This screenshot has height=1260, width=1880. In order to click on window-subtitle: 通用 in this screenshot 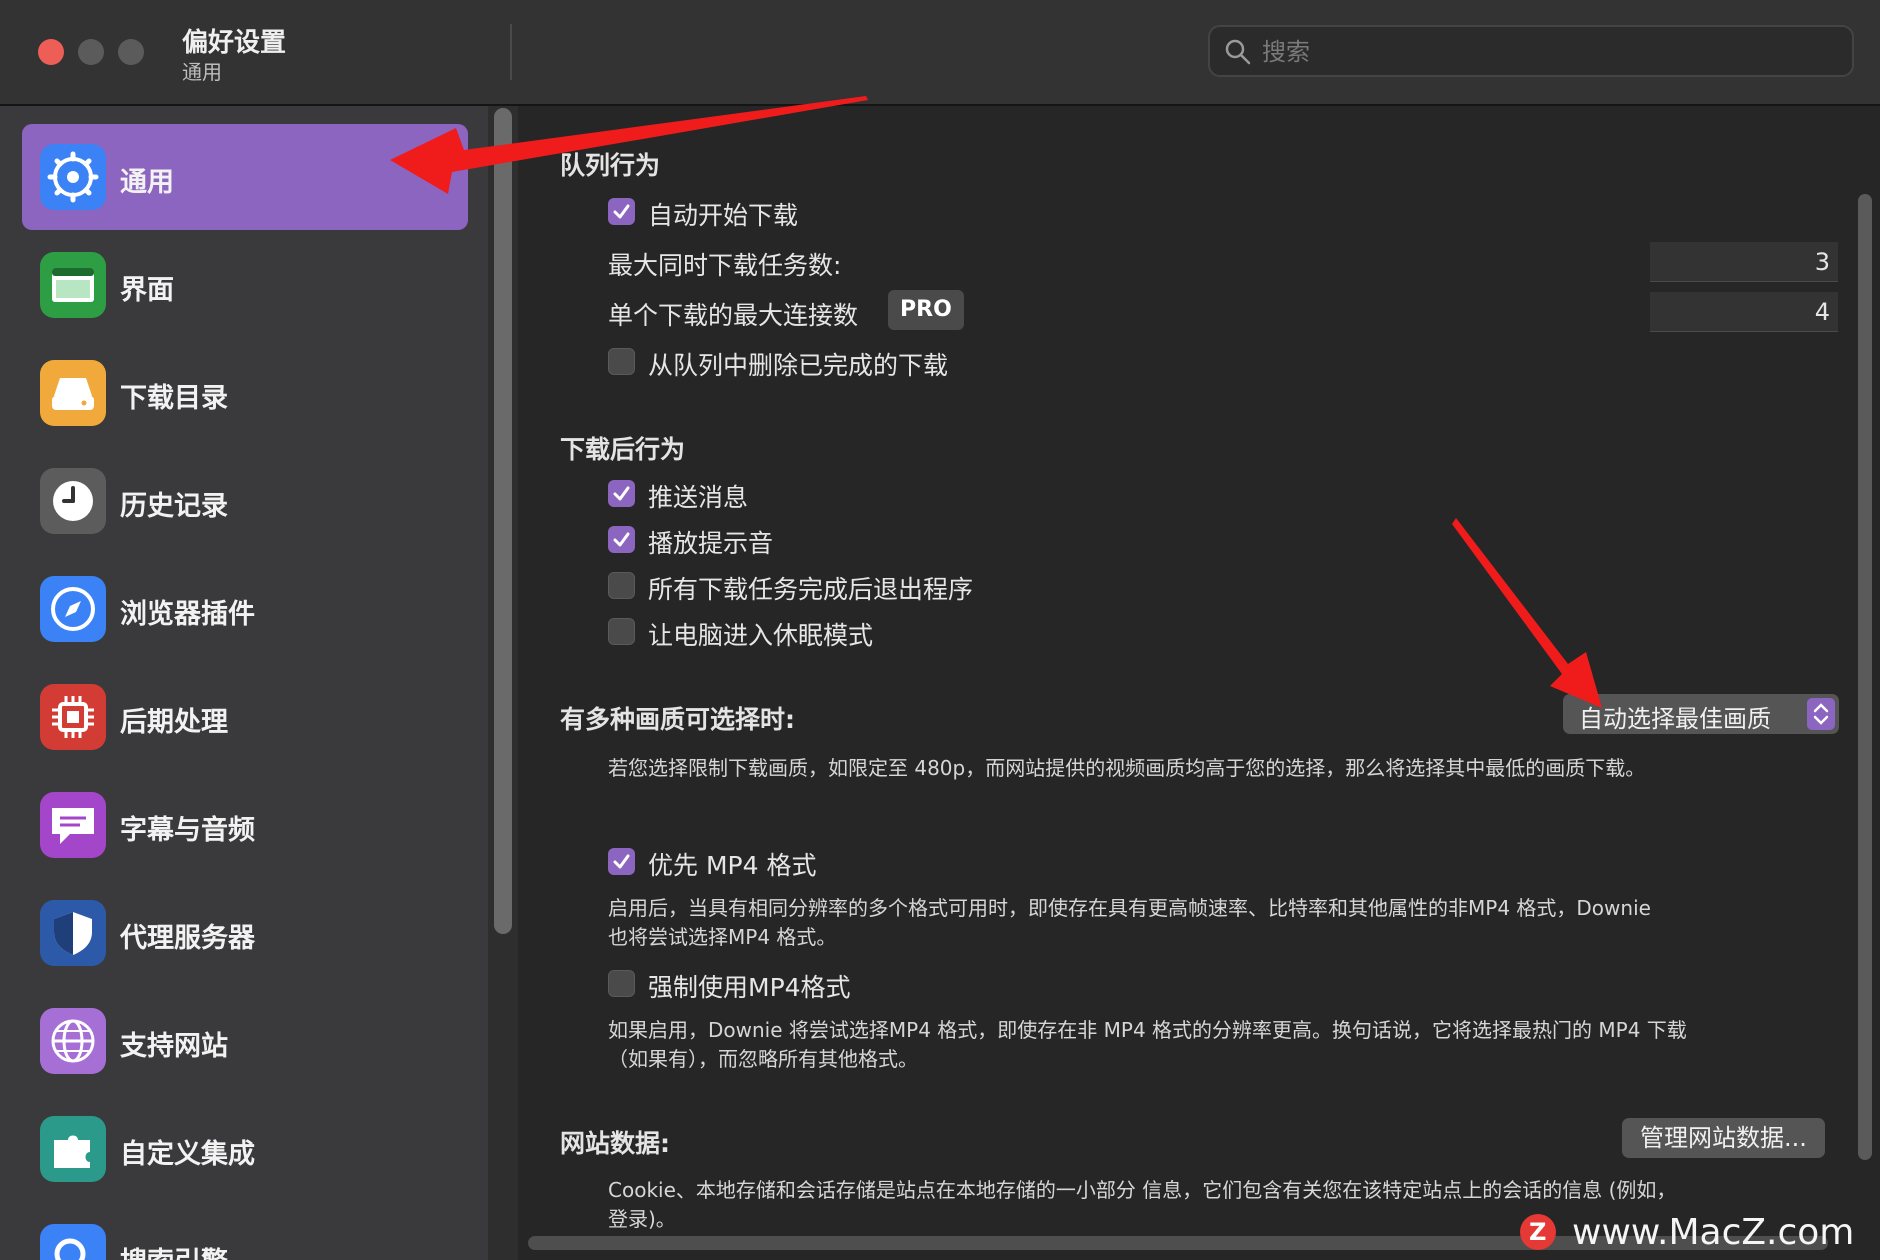, I will do `click(202, 72)`.